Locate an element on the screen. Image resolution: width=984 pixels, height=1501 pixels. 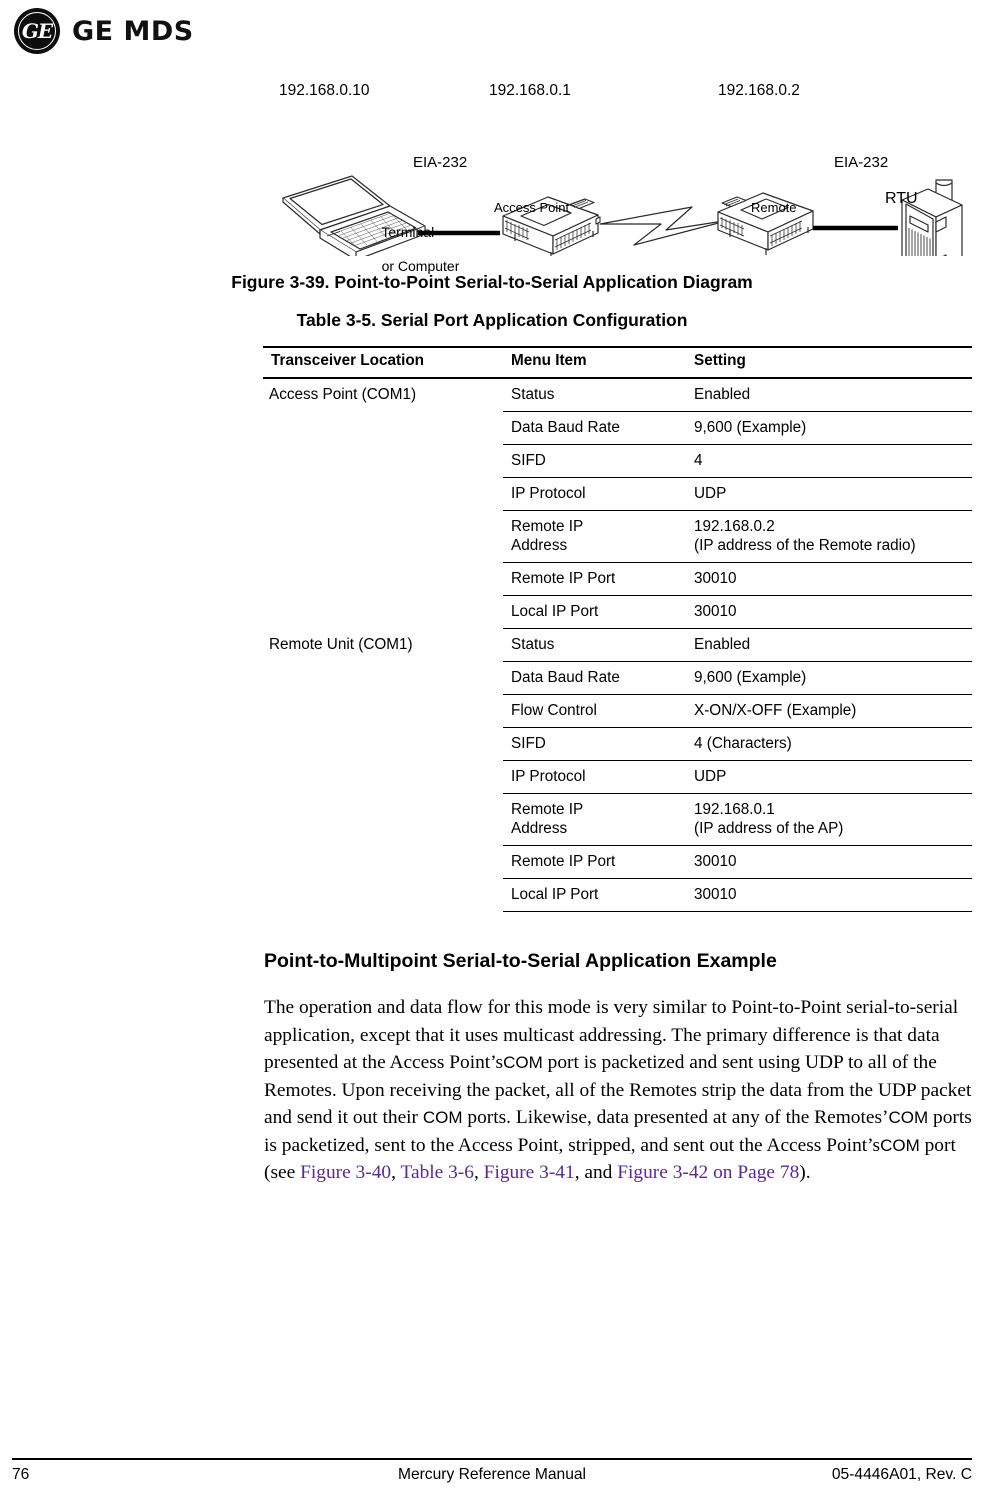
column-header-menu-item: Menu Item is located at coordinates (549, 360).